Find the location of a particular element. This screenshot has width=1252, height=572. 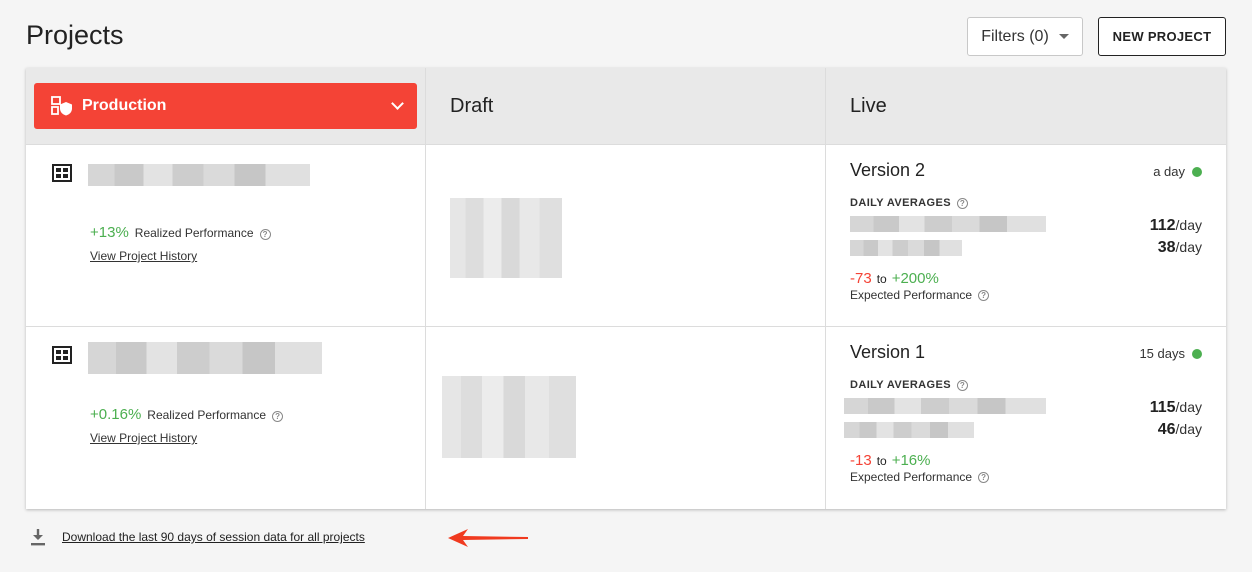

expected-range: -73 to +200% is located at coordinates (894, 278).